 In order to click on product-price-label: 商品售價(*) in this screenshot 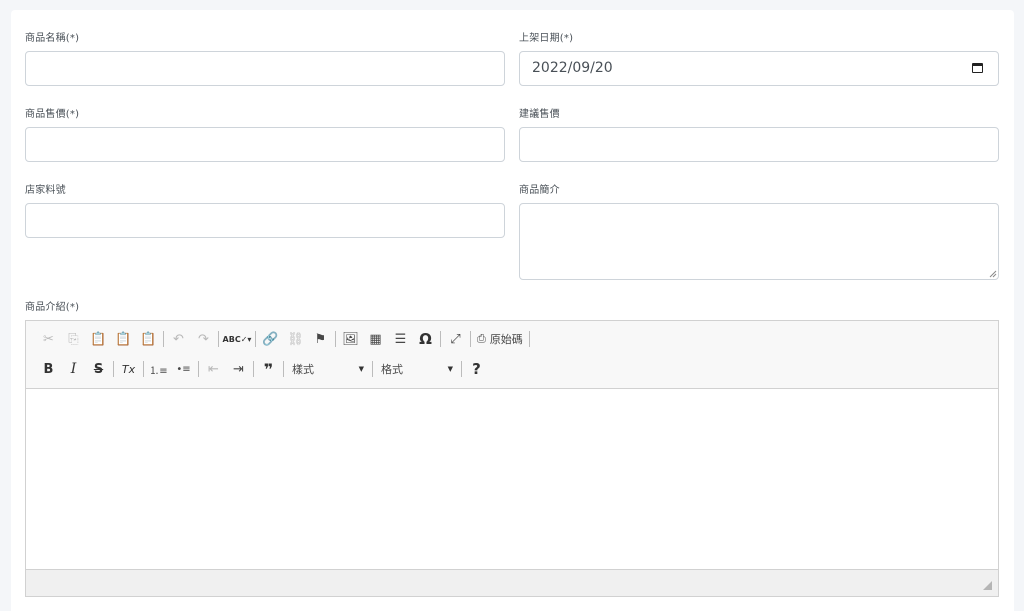, I will do `click(52, 114)`.